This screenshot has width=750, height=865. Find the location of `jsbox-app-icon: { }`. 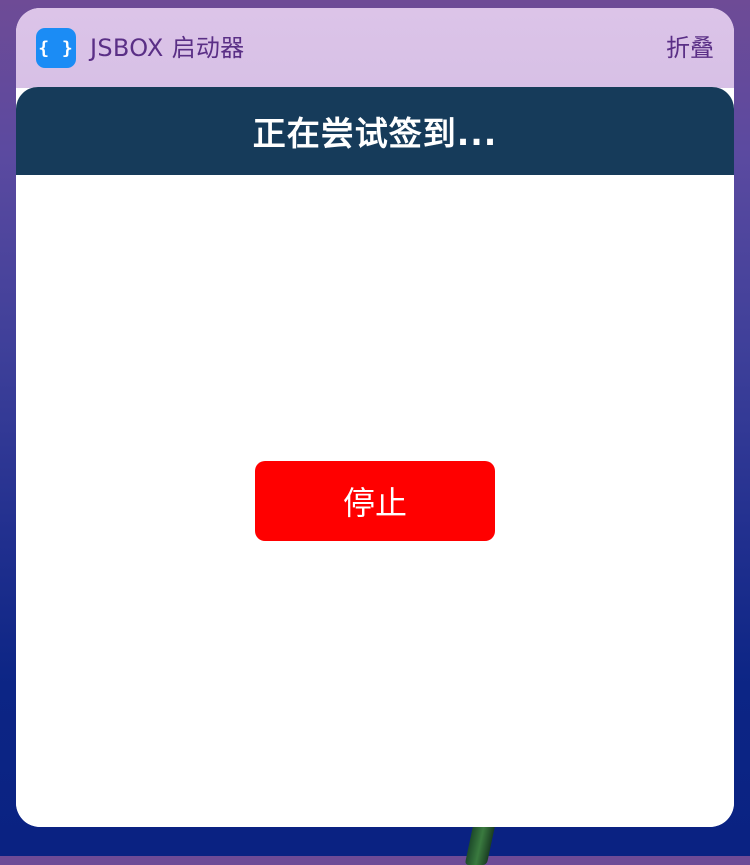

jsbox-app-icon: { } is located at coordinates (56, 48).